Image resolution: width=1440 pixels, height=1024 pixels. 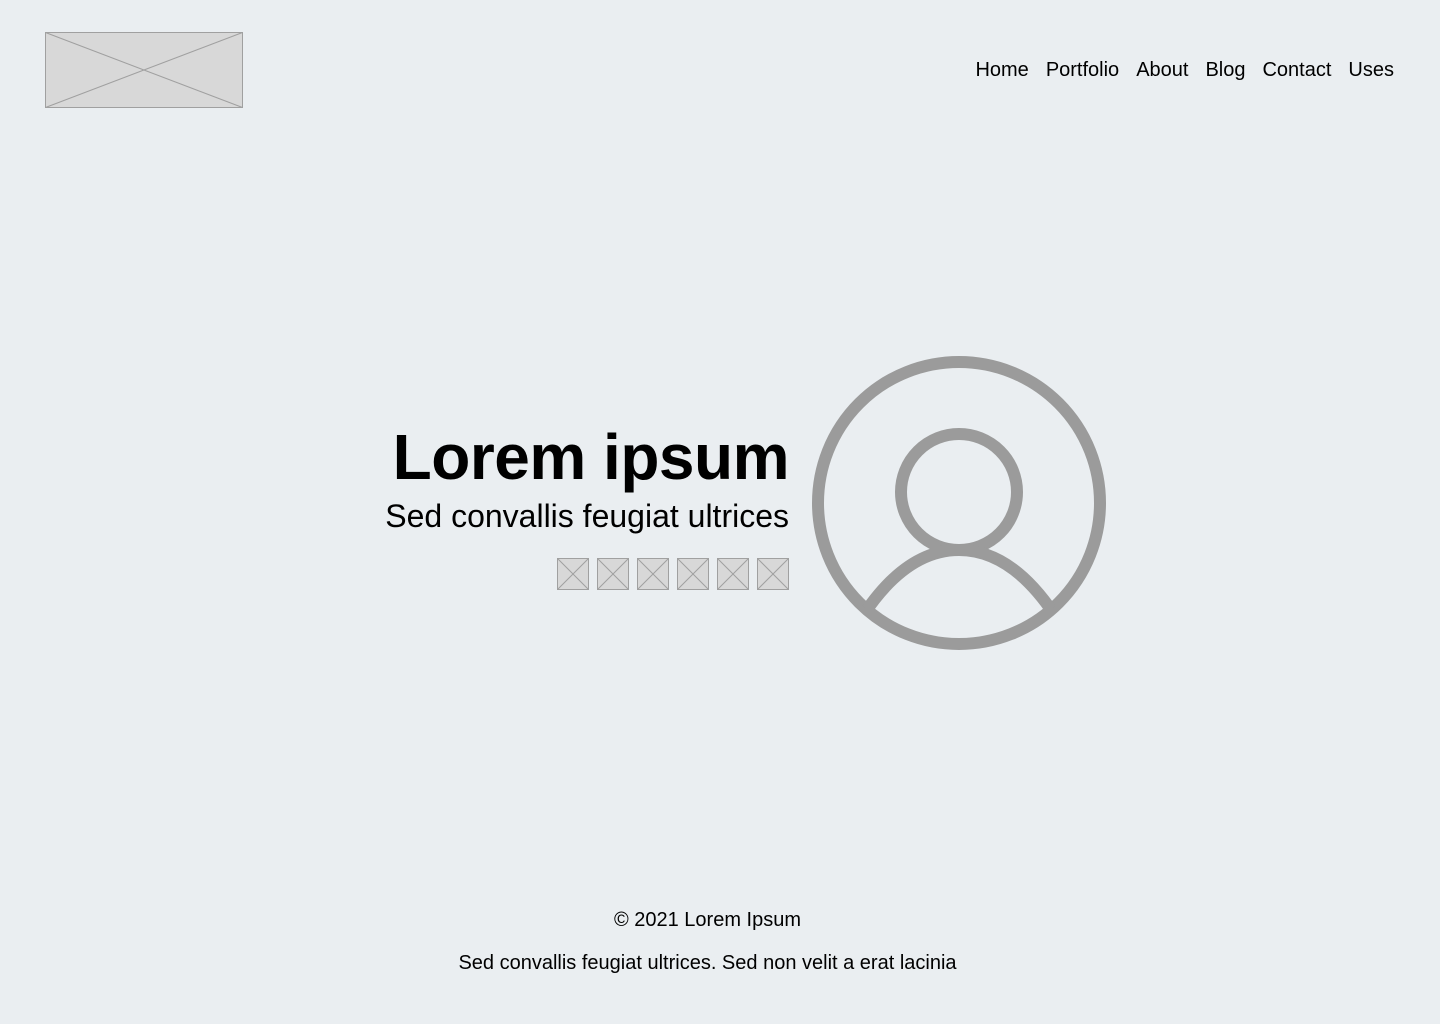 What do you see at coordinates (489, 574) in the screenshot?
I see `social-links` at bounding box center [489, 574].